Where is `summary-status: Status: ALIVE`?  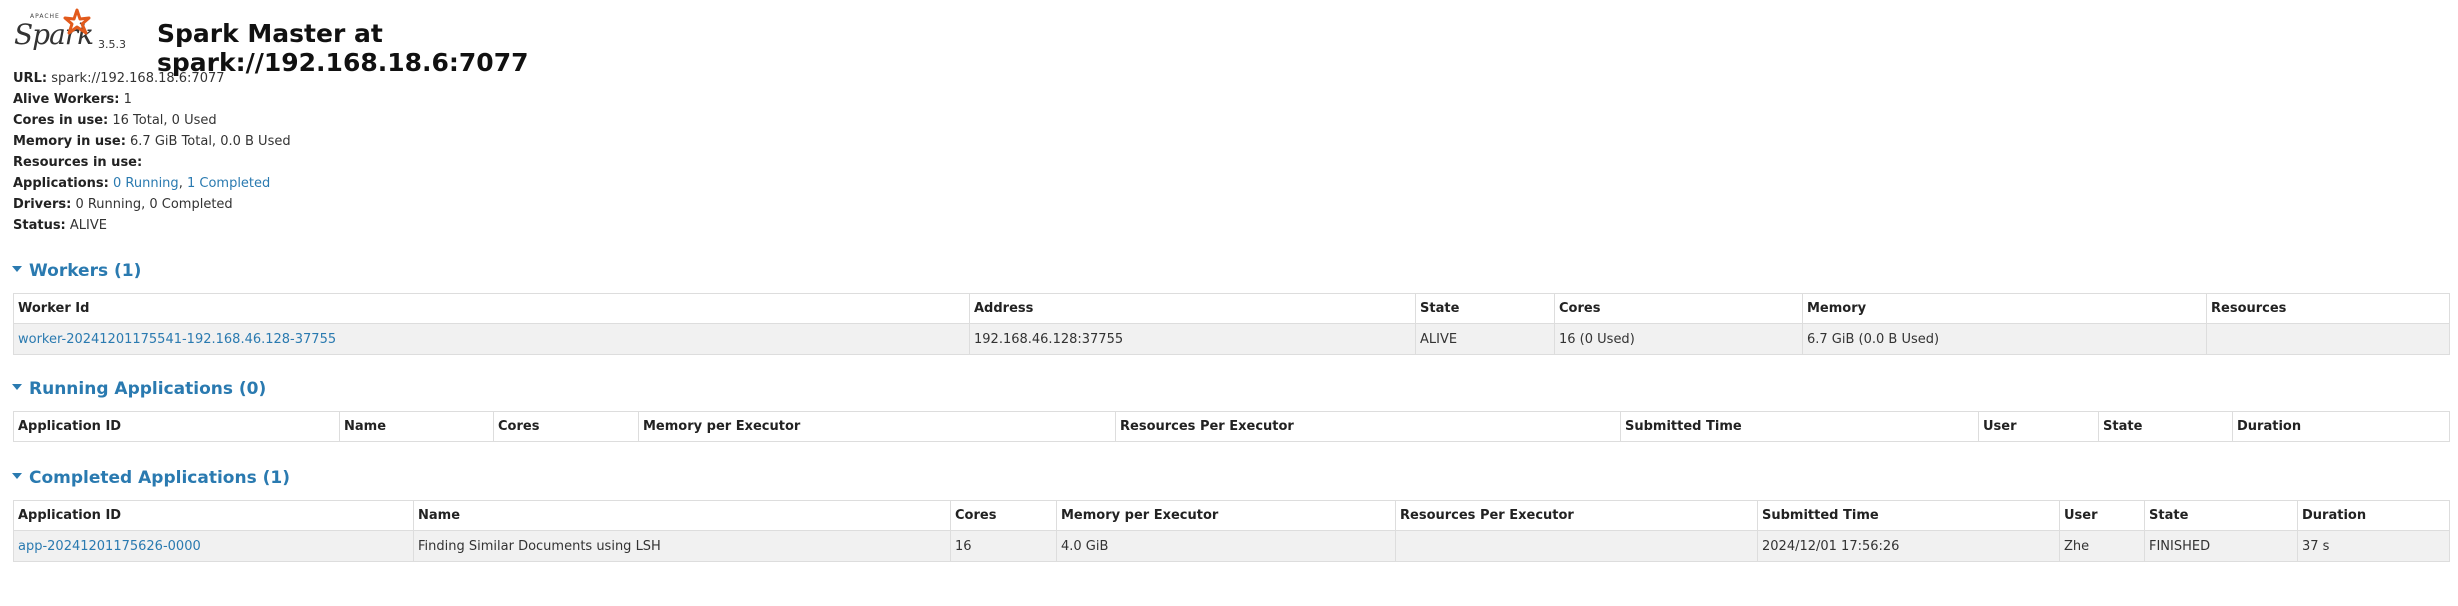
summary-status: Status: ALIVE is located at coordinates (152, 225).